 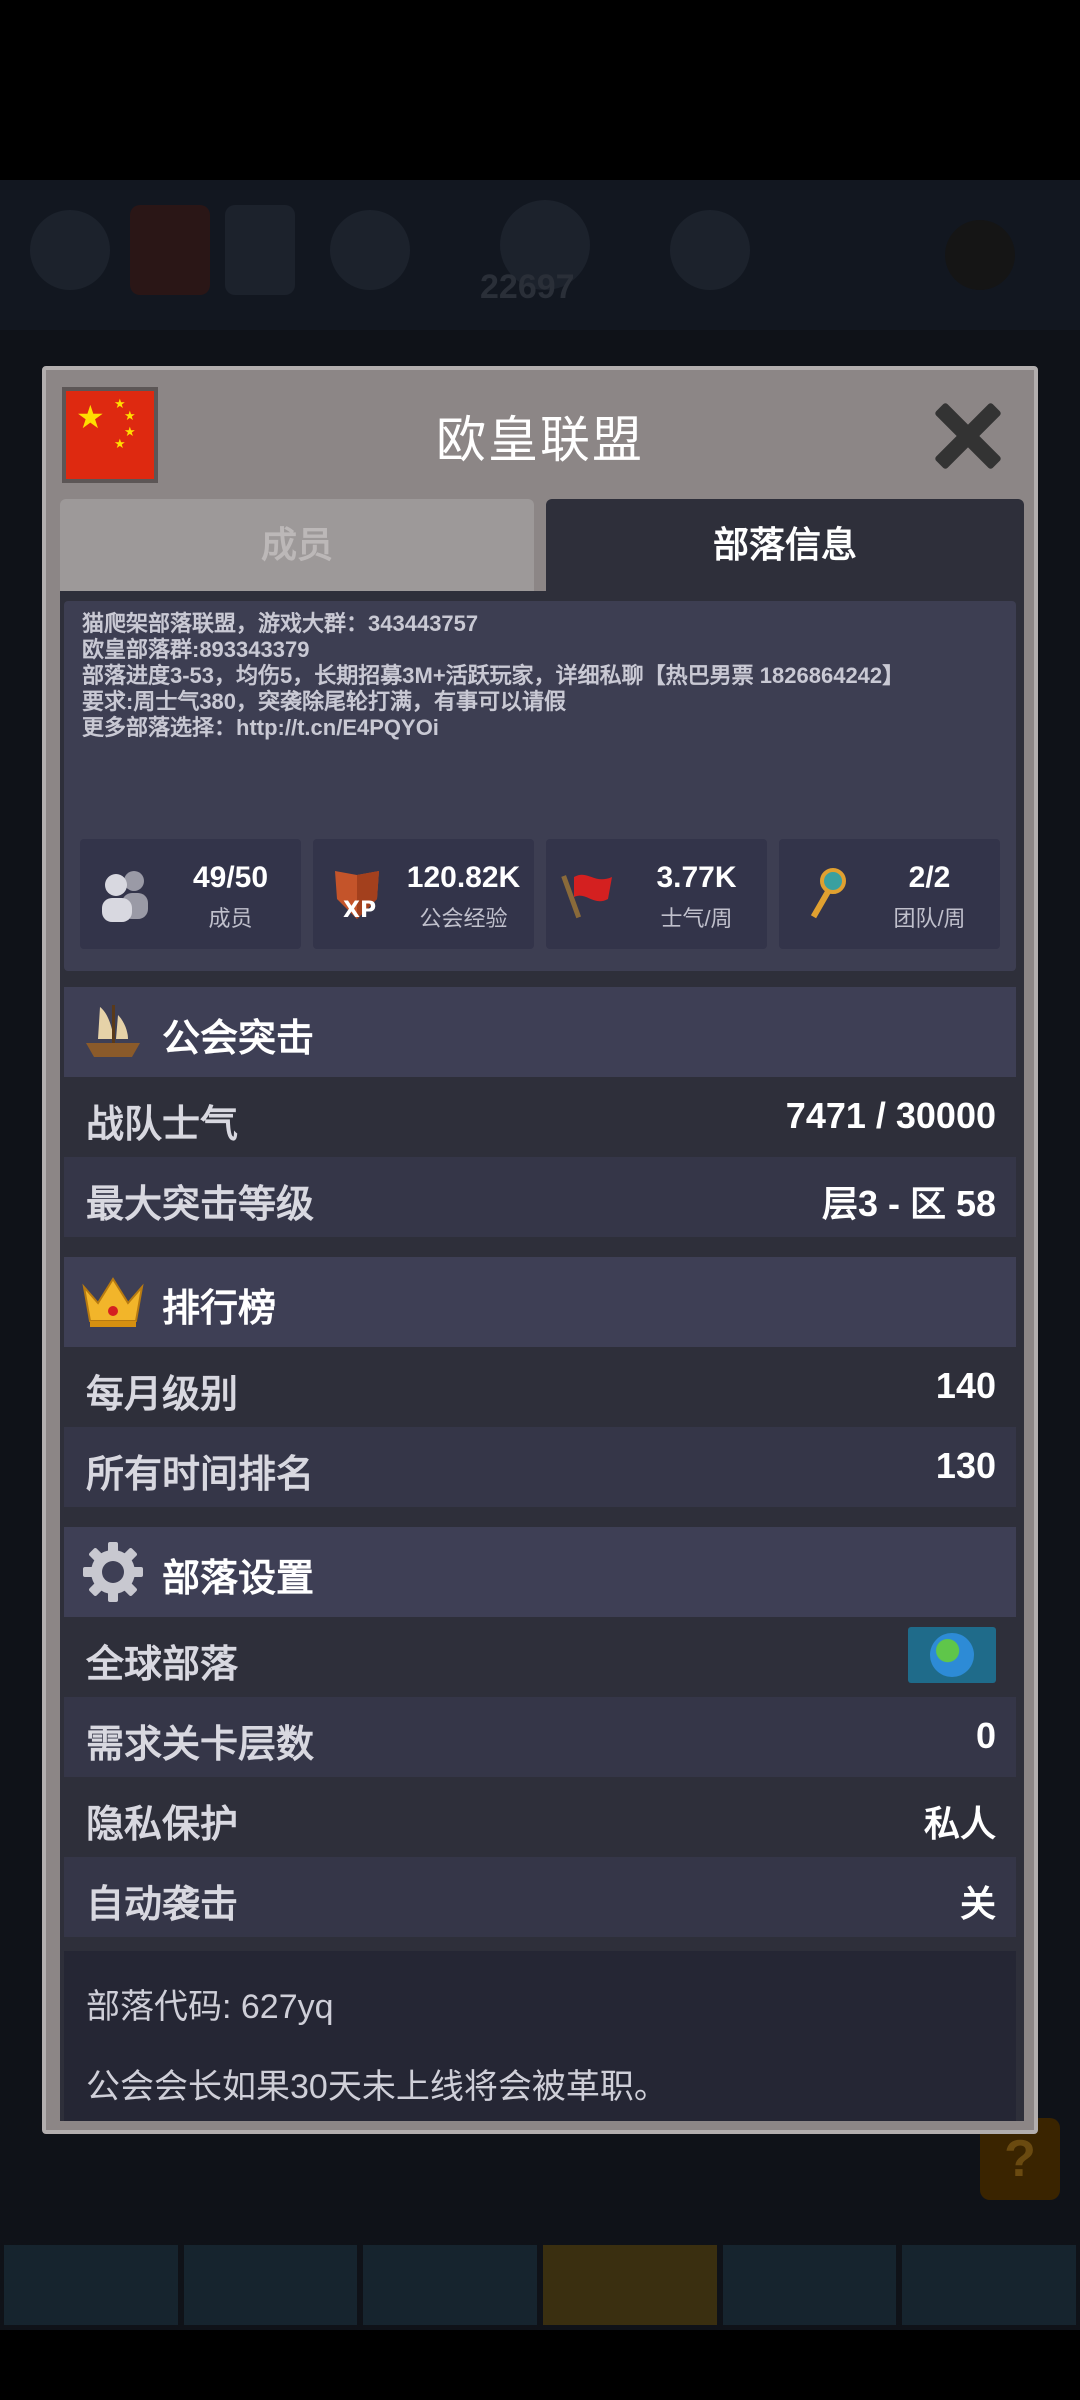 What do you see at coordinates (540, 2285) in the screenshot?
I see `bg-bottom-nav` at bounding box center [540, 2285].